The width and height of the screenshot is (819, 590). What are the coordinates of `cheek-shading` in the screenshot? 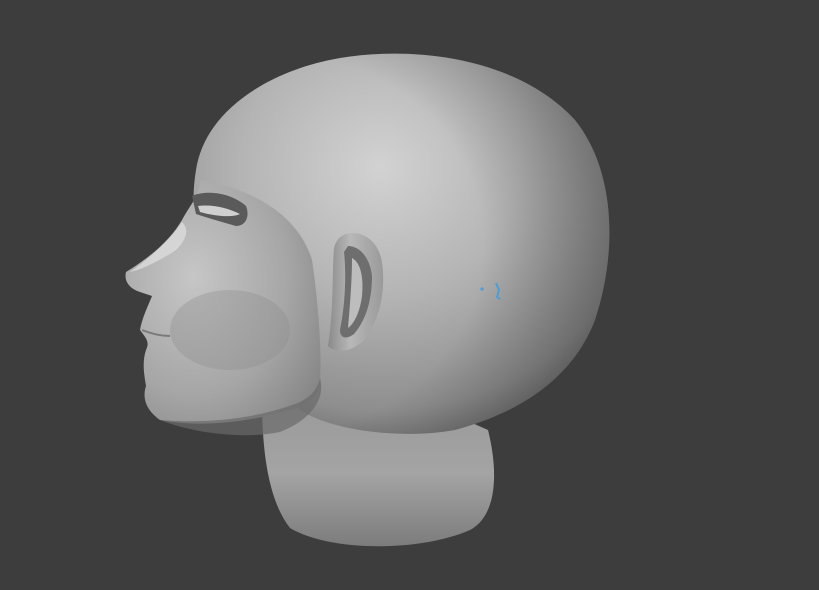 It's located at (230, 330).